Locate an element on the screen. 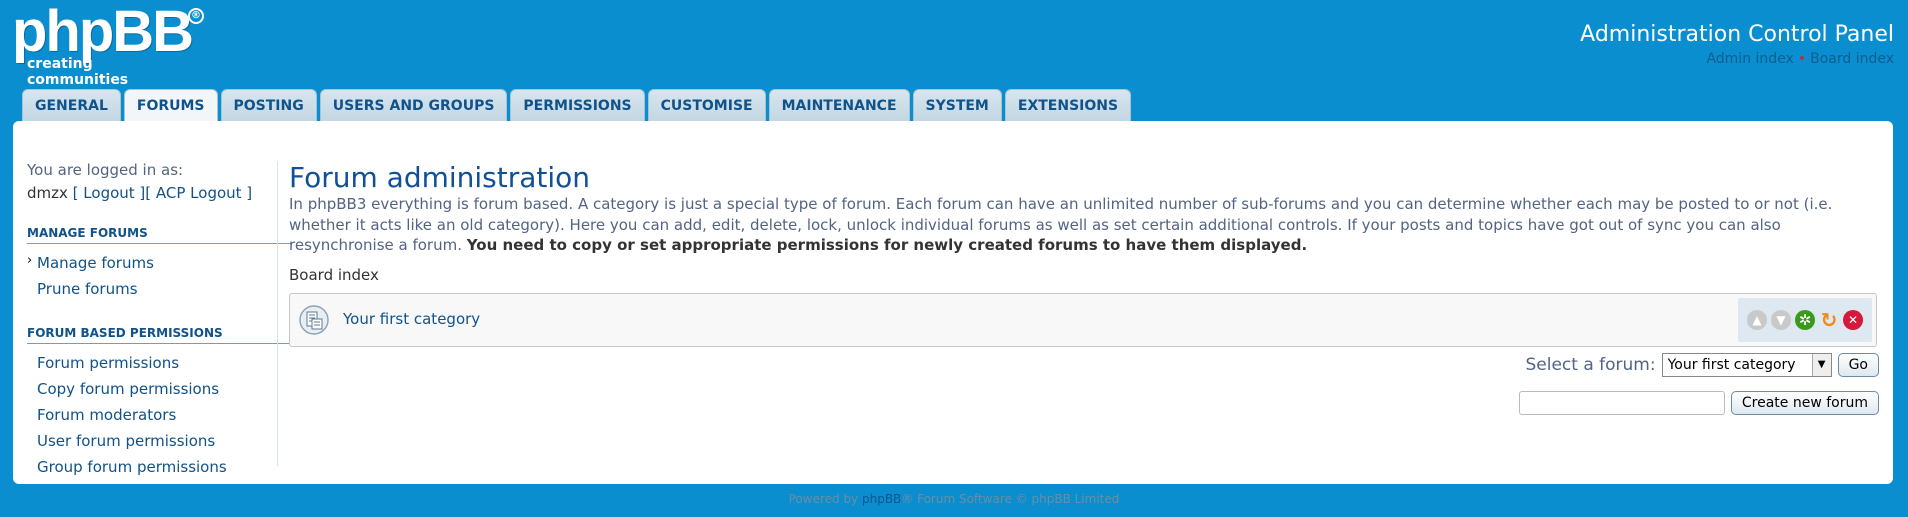 Image resolution: width=1908 pixels, height=517 pixels. category-name-link: Your first category is located at coordinates (411, 319).